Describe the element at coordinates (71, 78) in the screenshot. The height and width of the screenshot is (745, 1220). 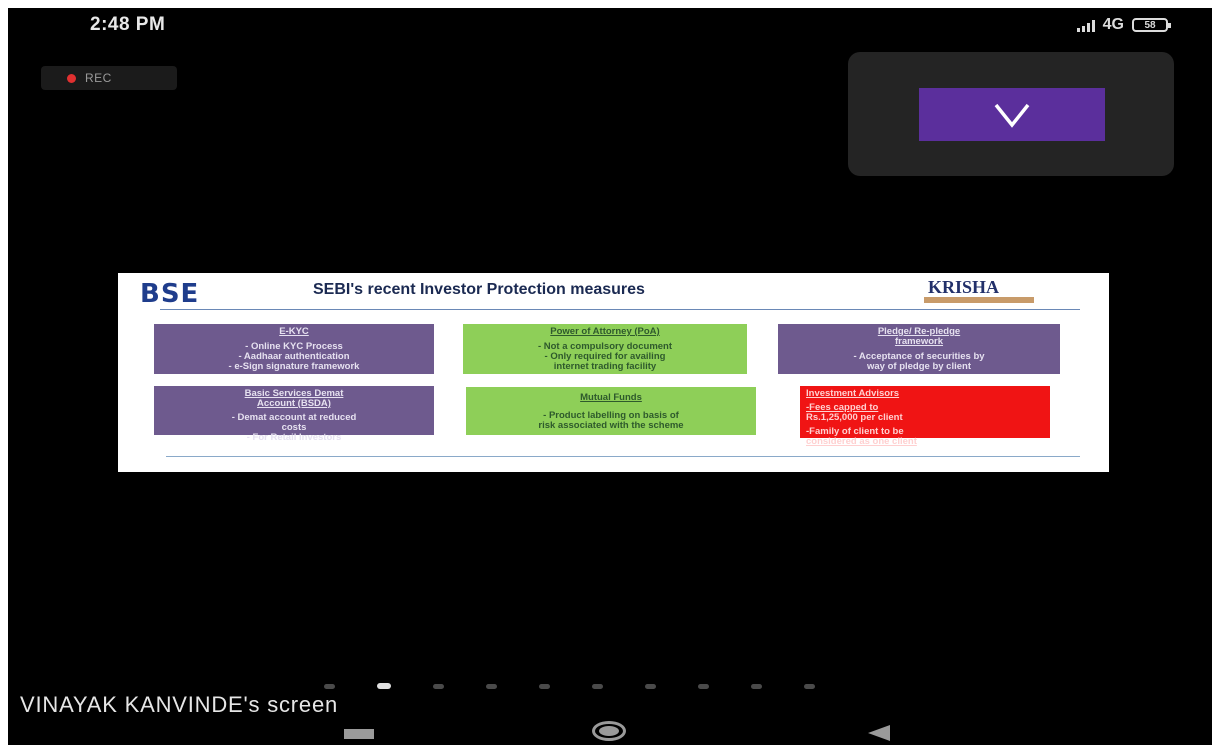
I see `record-dot-icon` at that location.